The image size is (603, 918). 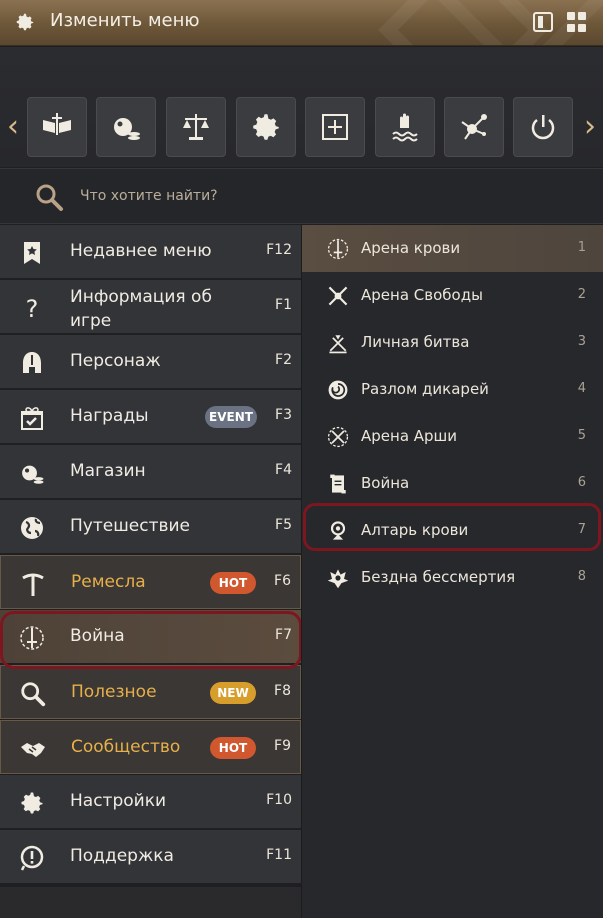 What do you see at coordinates (32, 528) in the screenshot?
I see `globe-icon` at bounding box center [32, 528].